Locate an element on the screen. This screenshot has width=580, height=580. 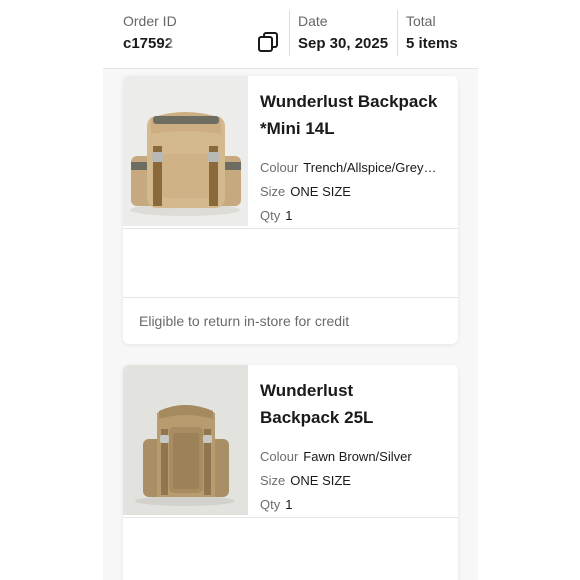
order-id-block: Order ID c17592 is located at coordinates (185, 33).